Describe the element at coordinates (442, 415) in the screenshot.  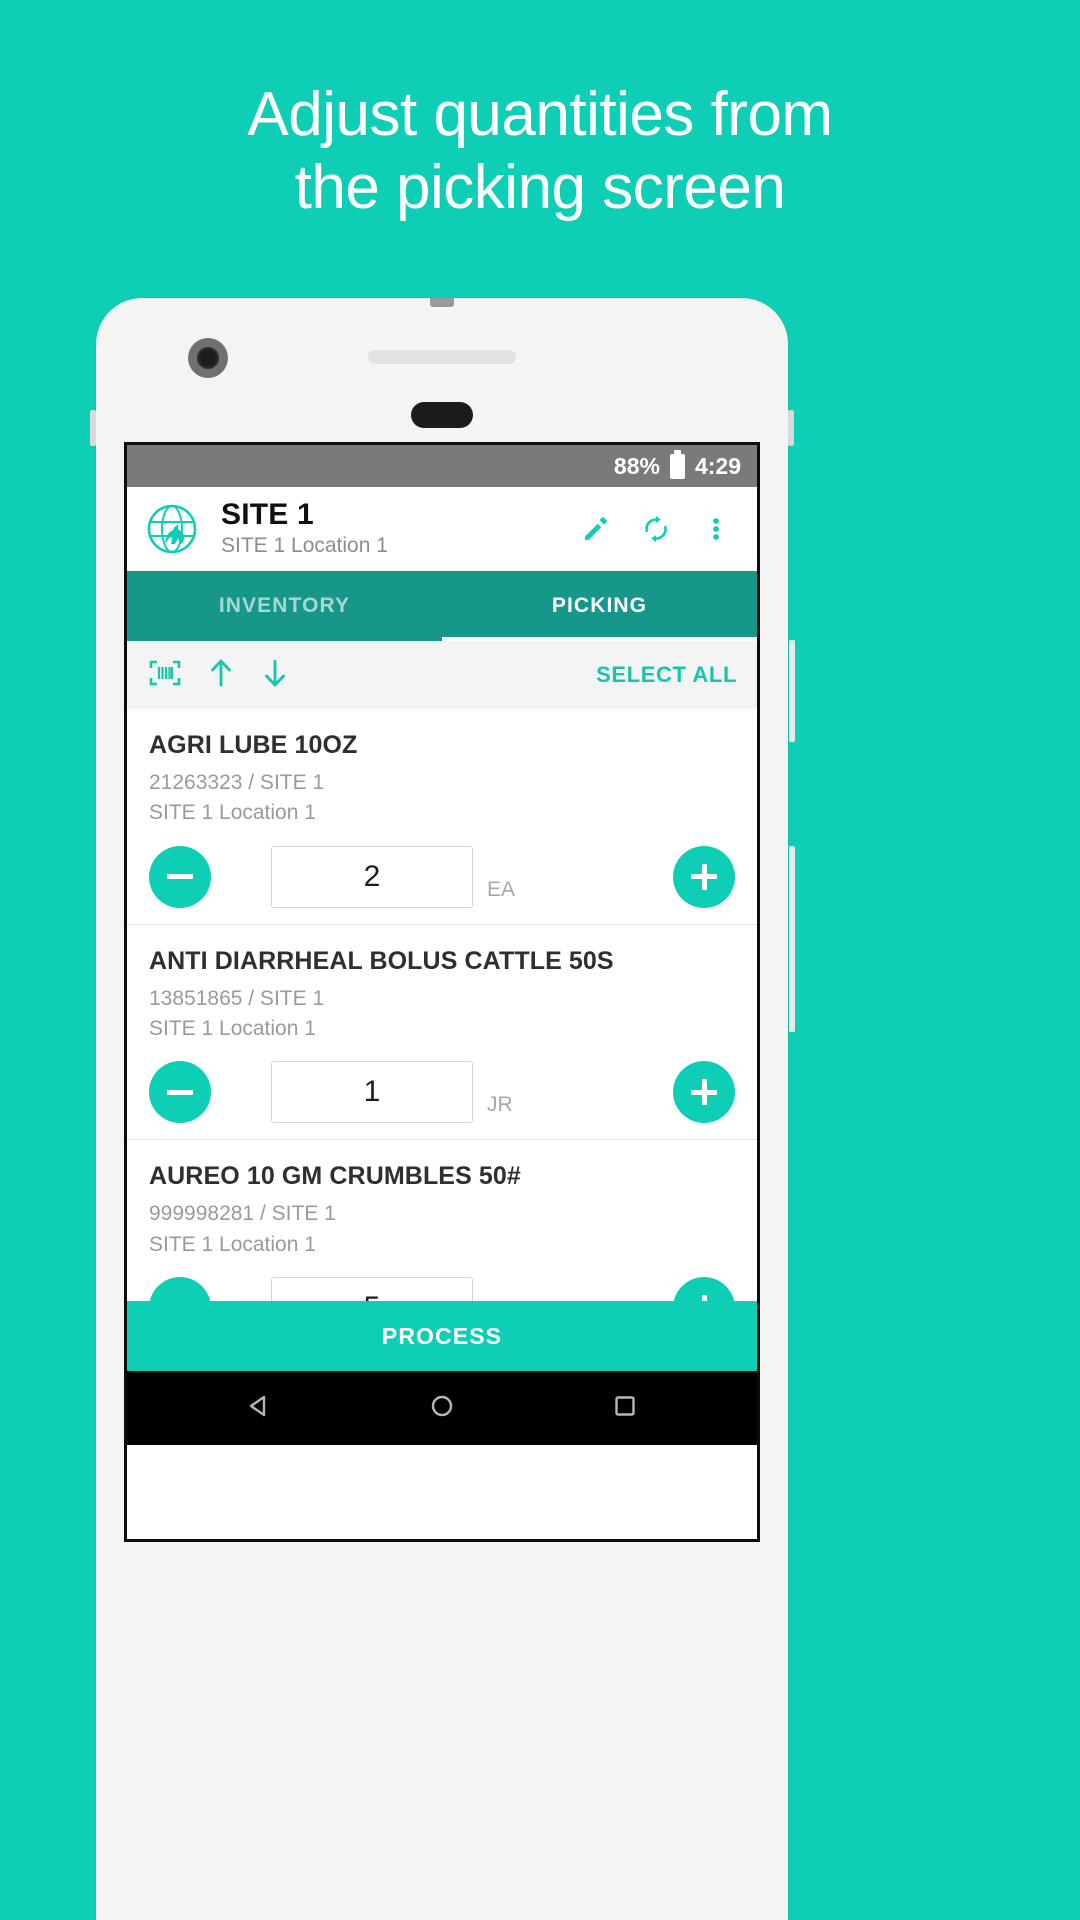
I see `sensor-pill` at that location.